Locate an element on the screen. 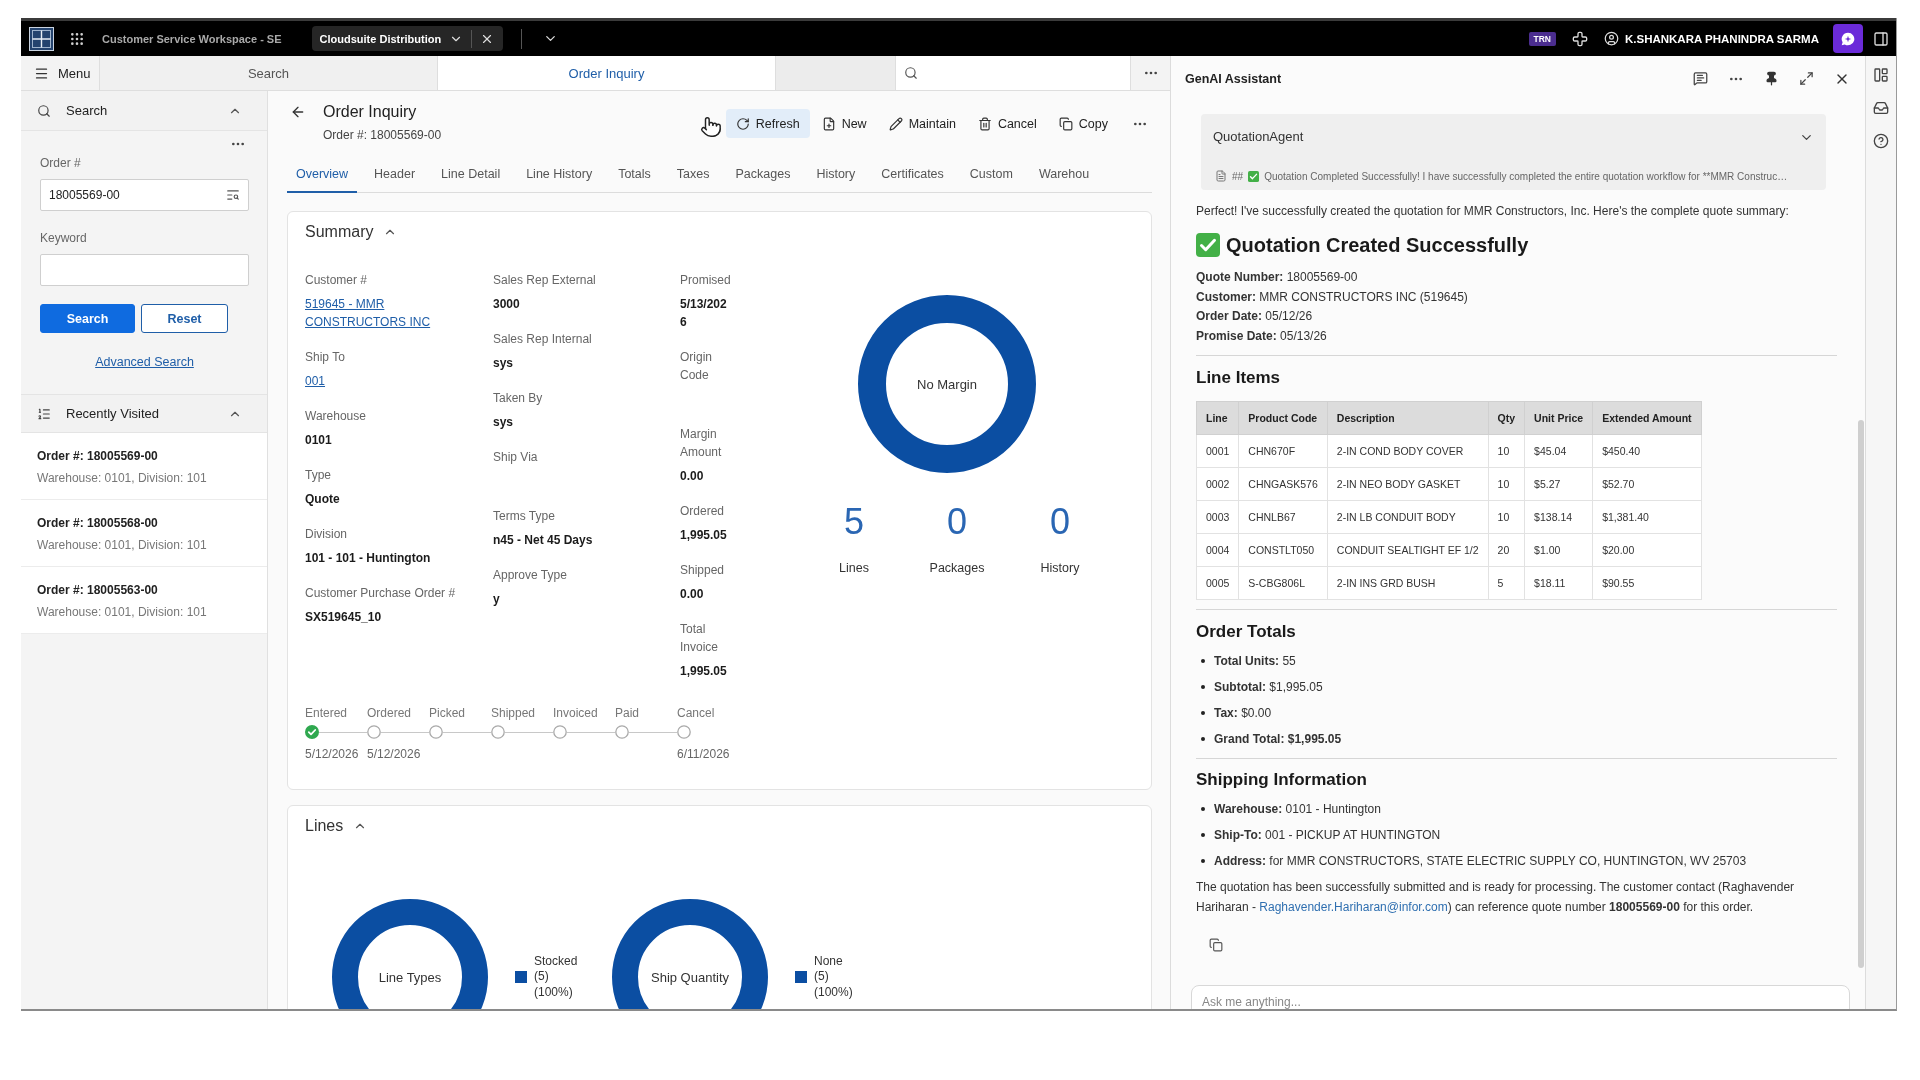  order-title: Order #: 18005563-00 is located at coordinates (98, 590).